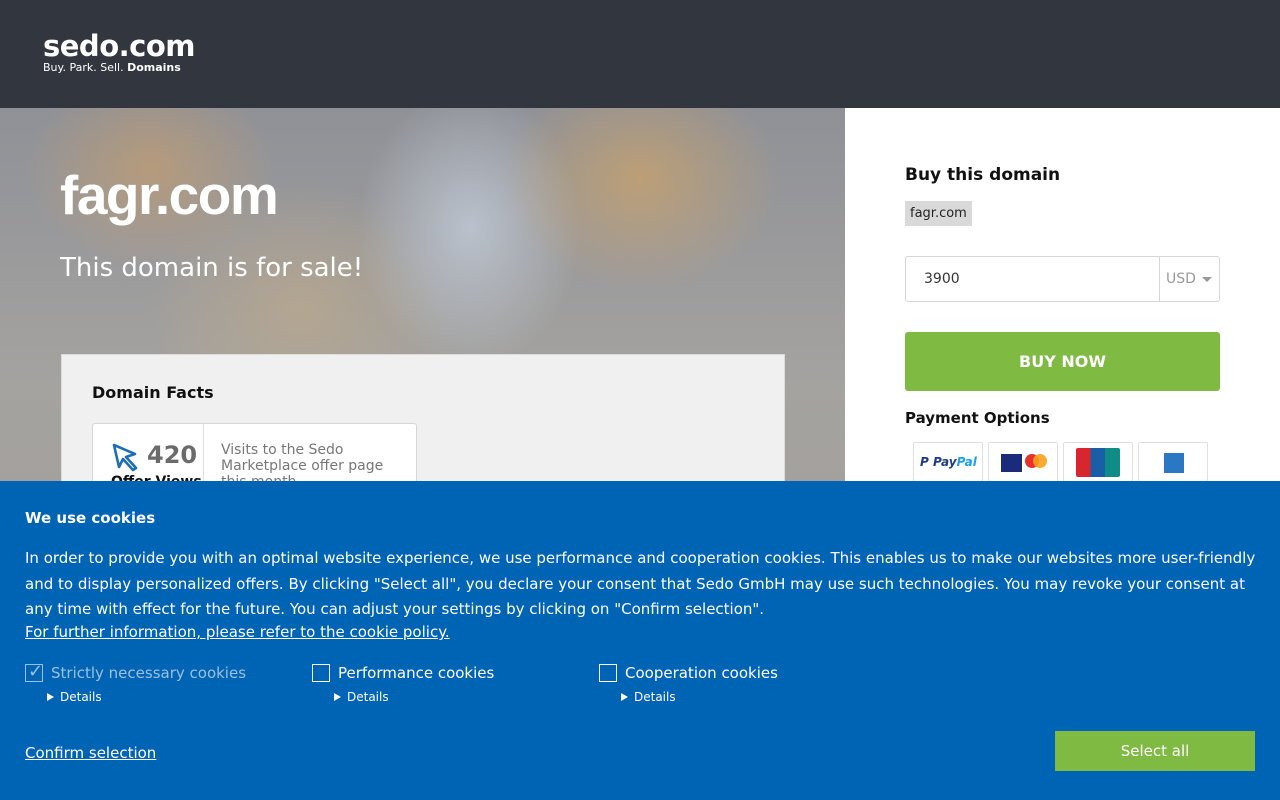  Describe the element at coordinates (977, 418) in the screenshot. I see `payment-options-title: Payment Options` at that location.